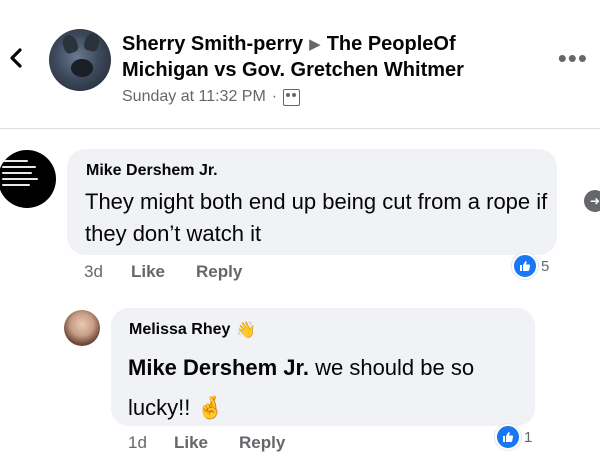 This screenshot has height=458, width=600. I want to click on comment-time: 3d, so click(93, 272).